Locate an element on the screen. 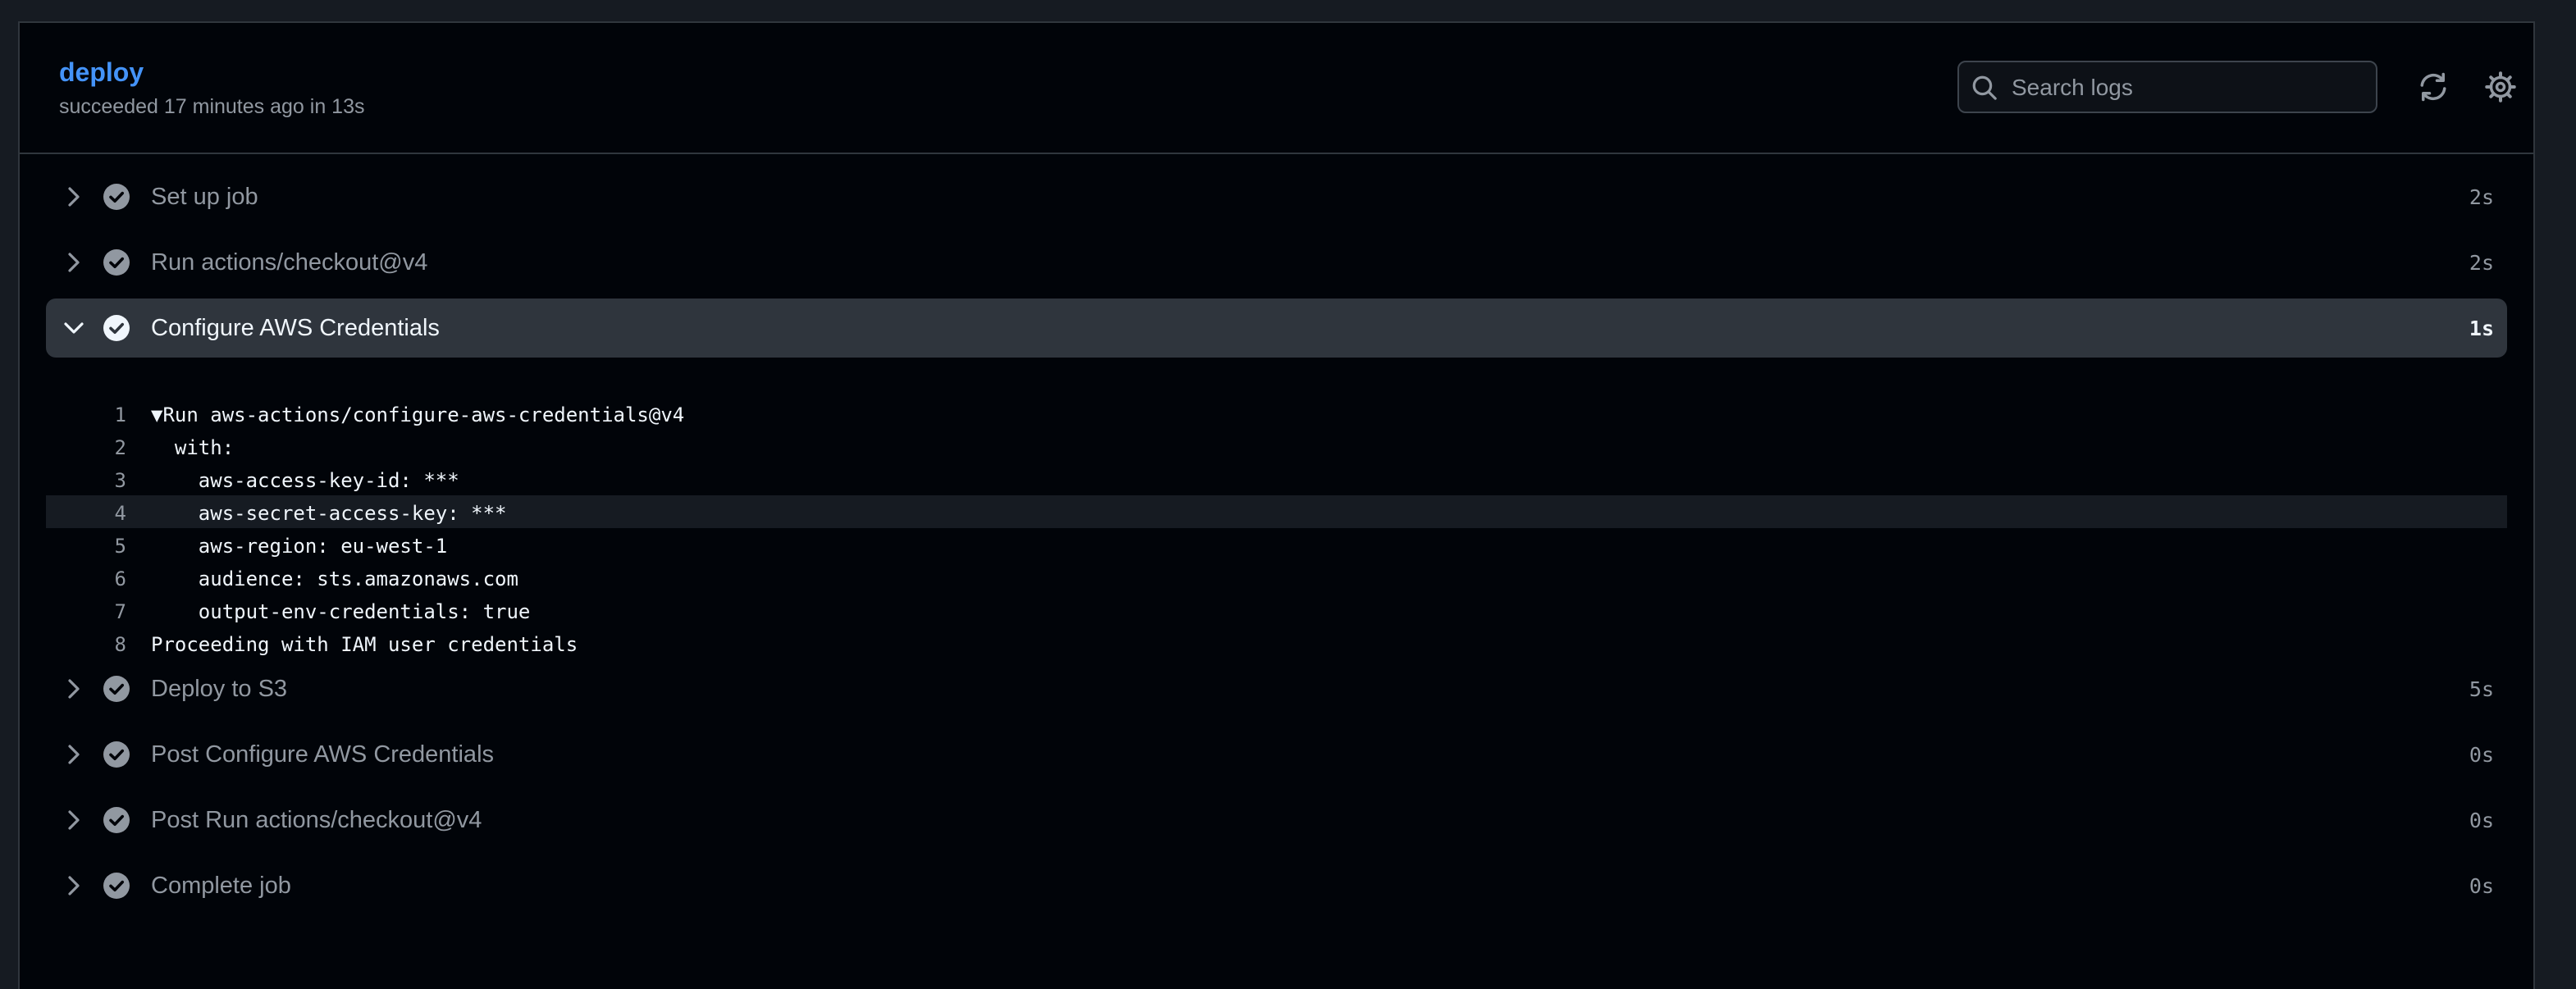 The height and width of the screenshot is (989, 2576). log-text: aws-secret-access-key: *** is located at coordinates (329, 513).